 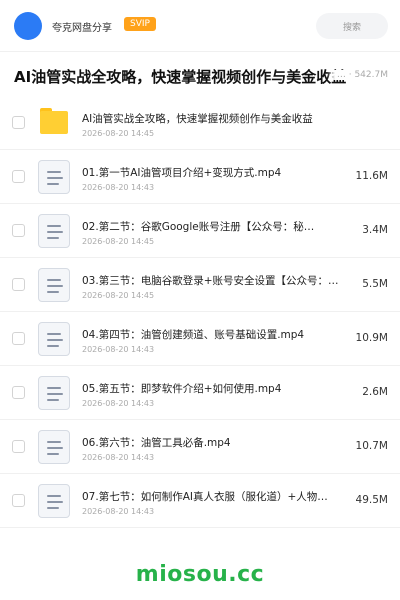 I want to click on svip-badge: SVIP, so click(x=140, y=24).